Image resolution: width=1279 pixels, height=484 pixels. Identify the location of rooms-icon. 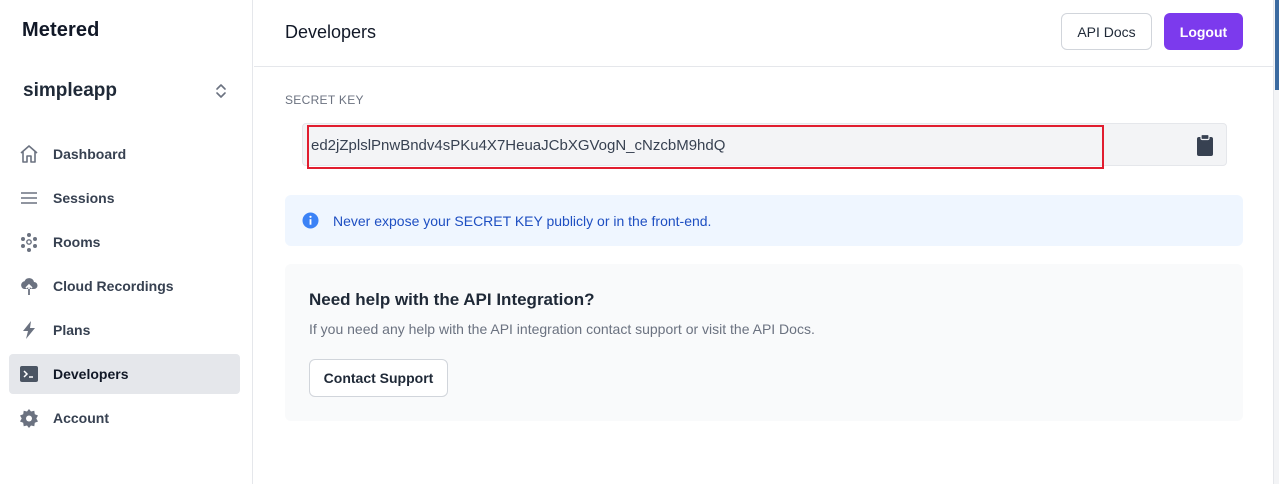
(29, 242).